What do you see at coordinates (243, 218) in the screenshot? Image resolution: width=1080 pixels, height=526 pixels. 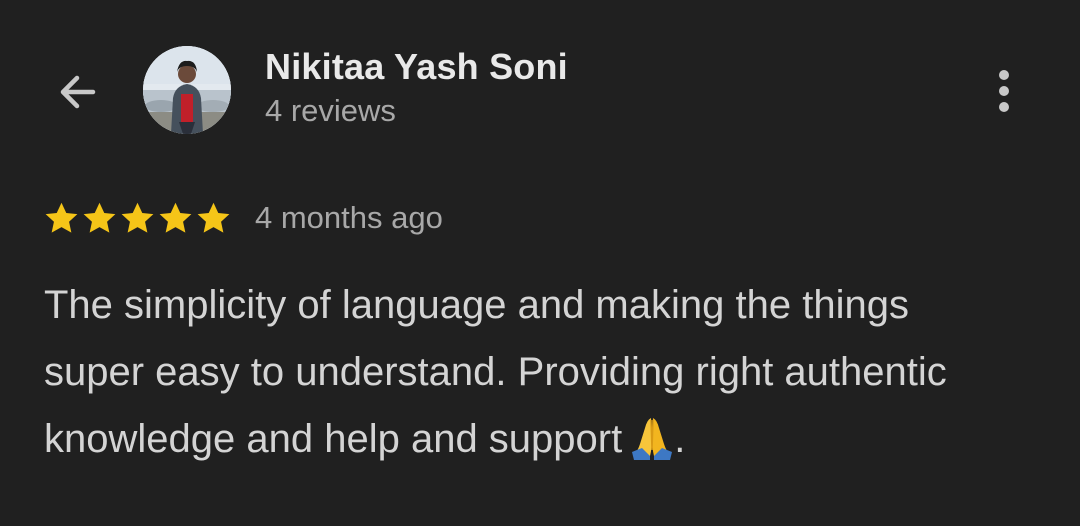 I see `rating-row: 4 months ago` at bounding box center [243, 218].